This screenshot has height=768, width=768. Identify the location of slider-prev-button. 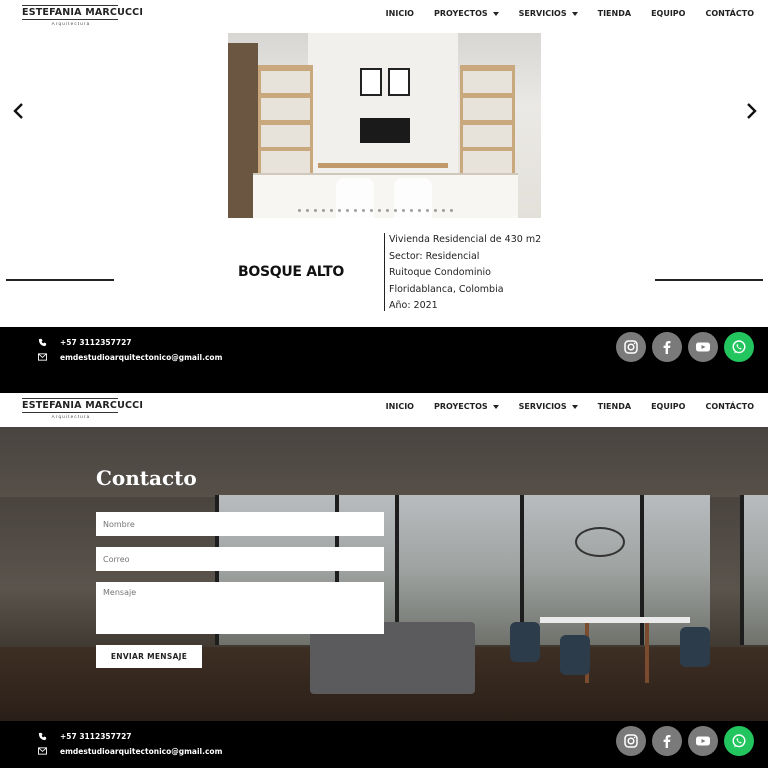
(19, 111).